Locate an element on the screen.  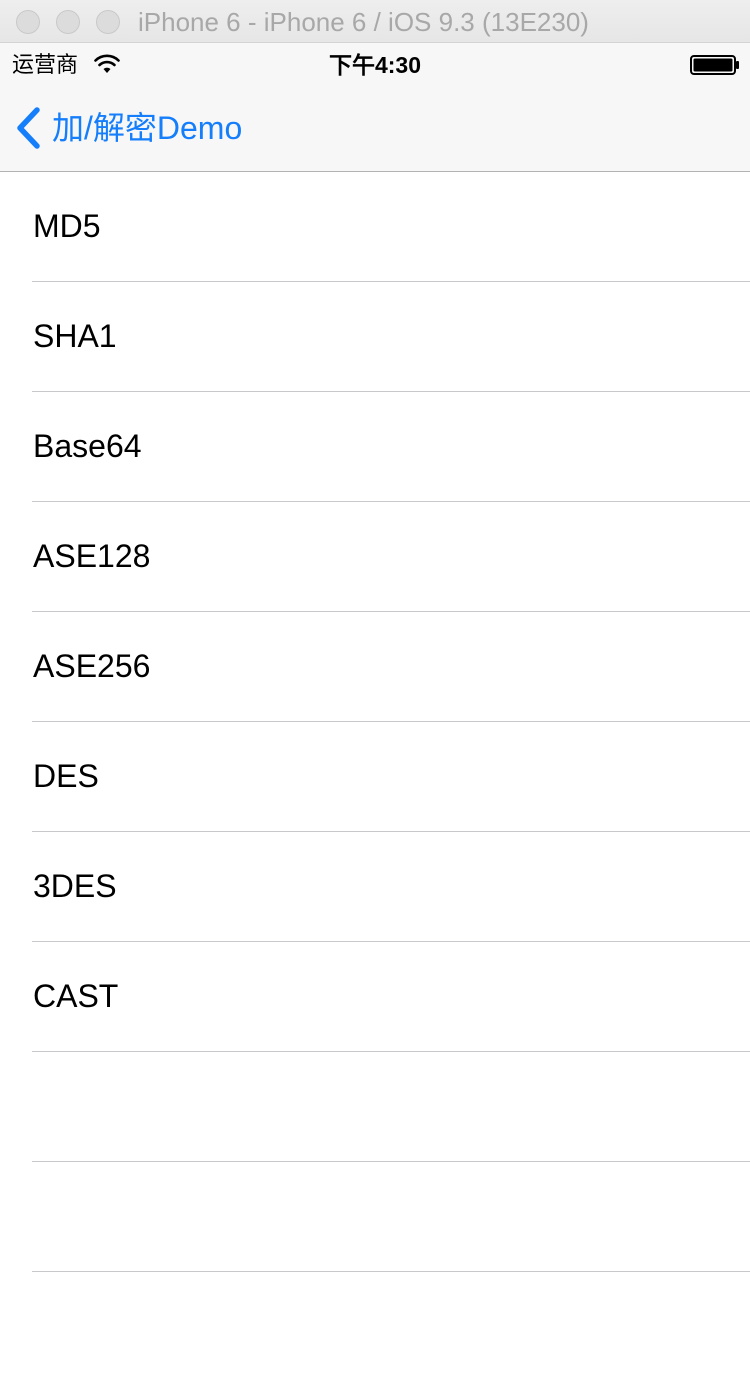
zoom-window-button is located at coordinates (108, 22).